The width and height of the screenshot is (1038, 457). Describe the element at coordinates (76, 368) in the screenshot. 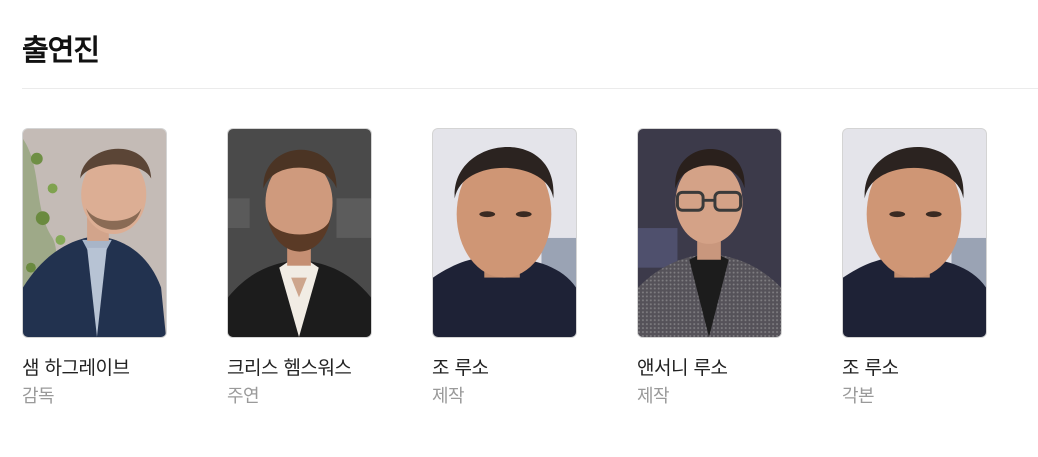

I see `cast-name: 샘 하그레이브` at that location.